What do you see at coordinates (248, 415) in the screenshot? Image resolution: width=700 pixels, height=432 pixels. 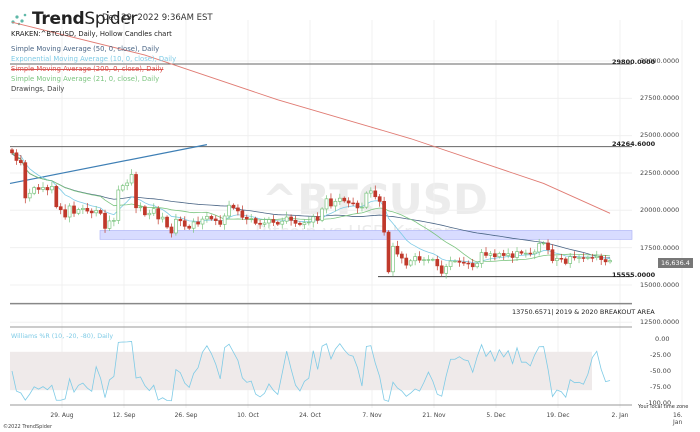 I see `x-tick: 10. Oct` at bounding box center [248, 415].